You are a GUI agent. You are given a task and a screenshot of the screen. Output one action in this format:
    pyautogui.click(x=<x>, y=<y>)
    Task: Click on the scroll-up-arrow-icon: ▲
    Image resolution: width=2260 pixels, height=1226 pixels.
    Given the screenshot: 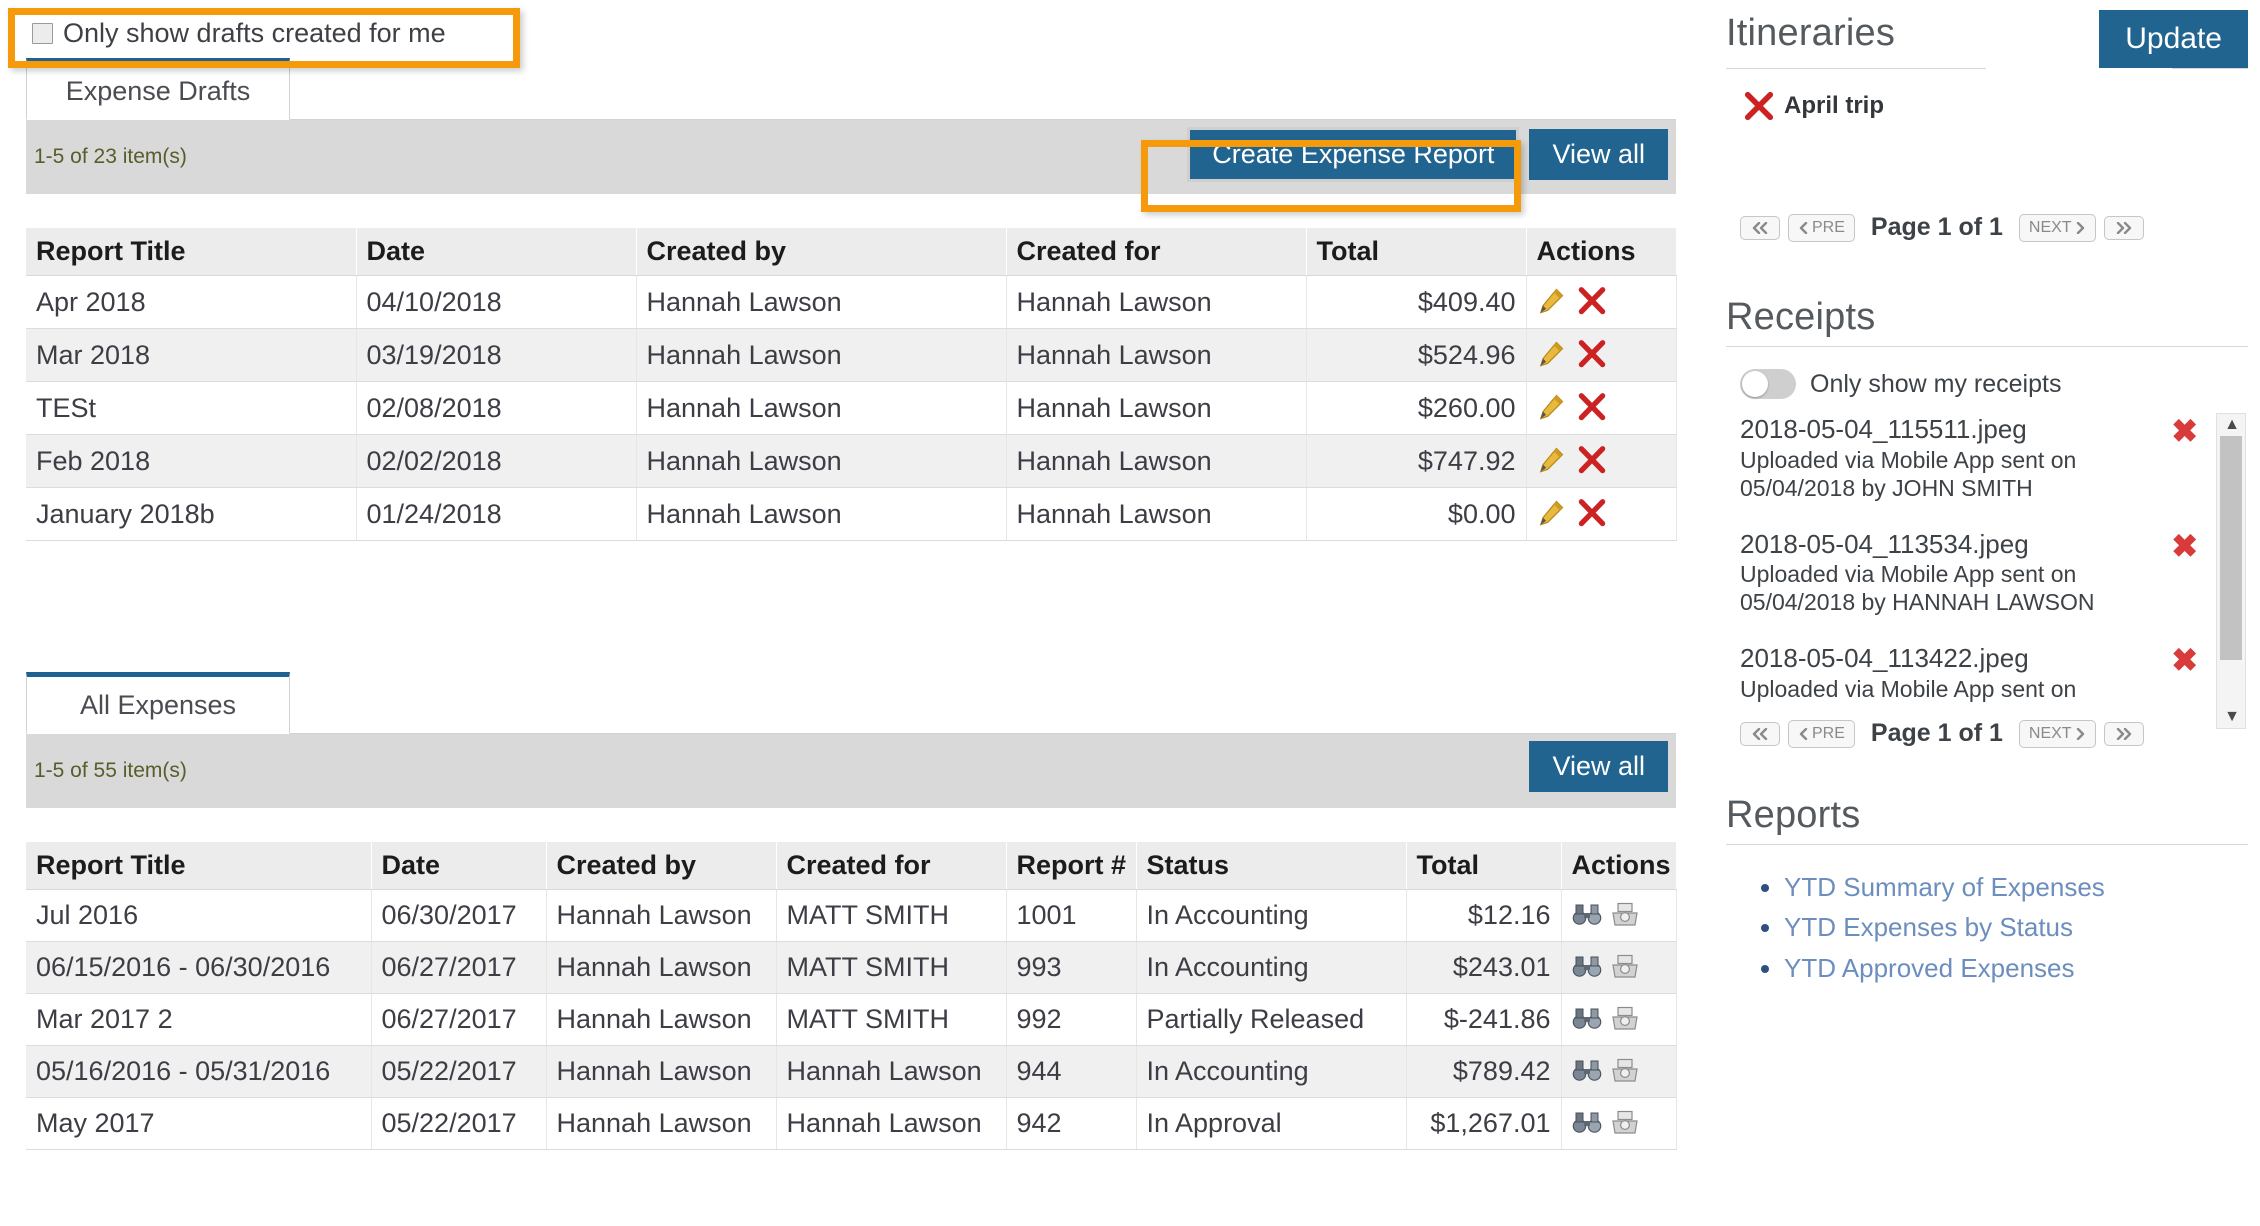 What is the action you would take?
    pyautogui.click(x=2232, y=425)
    